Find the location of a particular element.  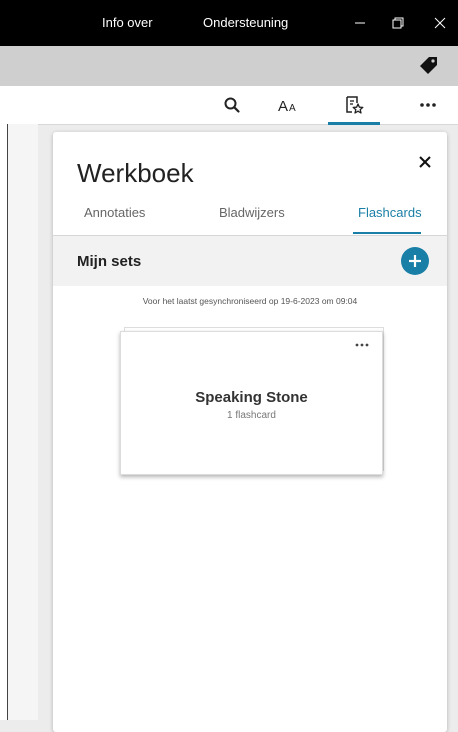

title-bar: Info over Ondersteuning is located at coordinates (229, 23).